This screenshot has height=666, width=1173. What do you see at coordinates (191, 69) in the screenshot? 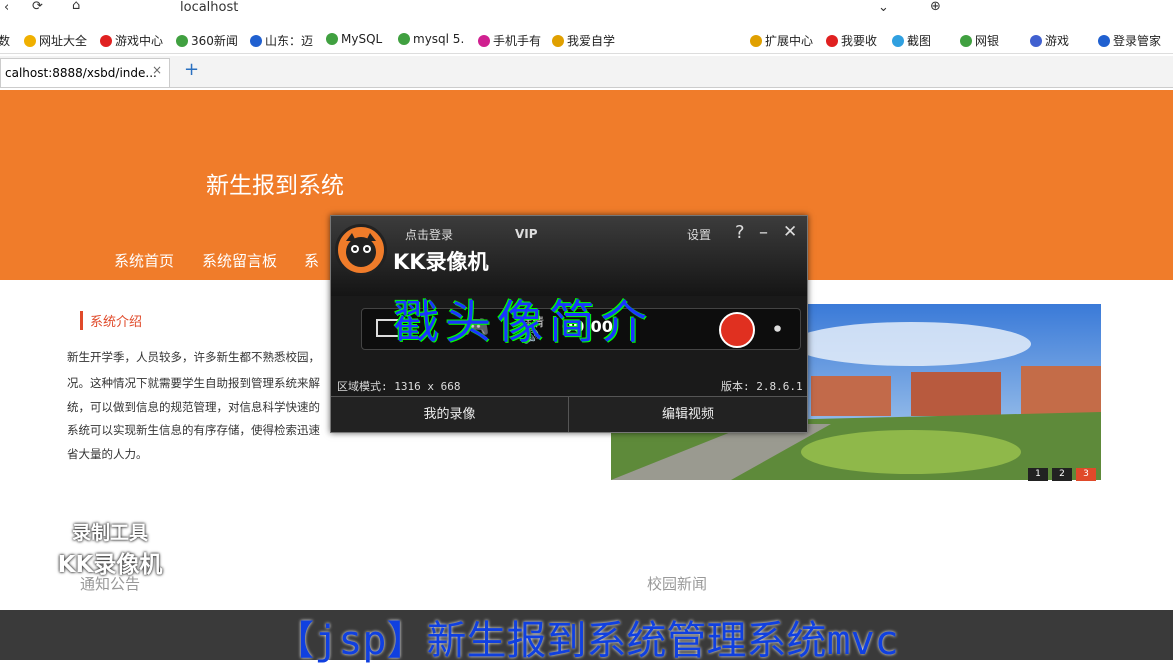
I see `new-tab-icon: +` at bounding box center [191, 69].